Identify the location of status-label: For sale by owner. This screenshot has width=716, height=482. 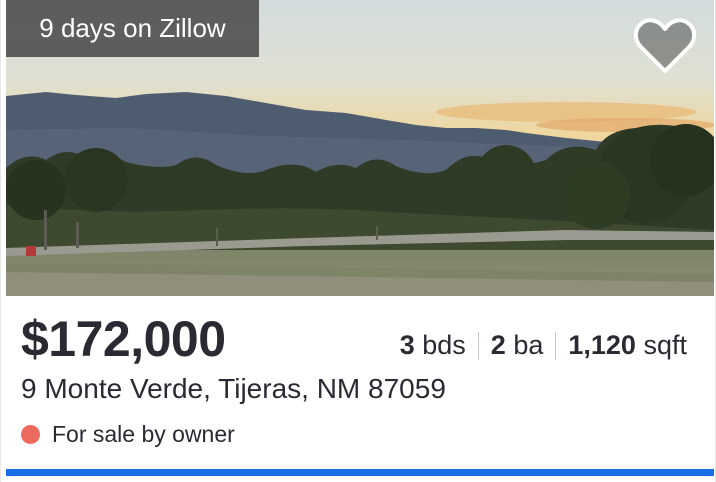
(143, 434).